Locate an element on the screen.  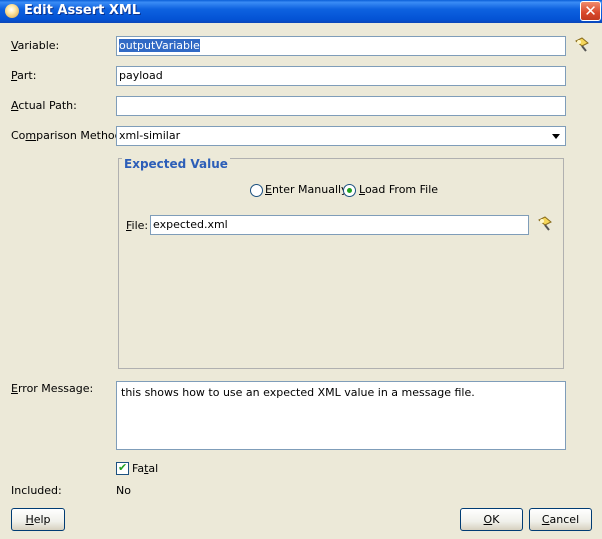
load-from-file-radio is located at coordinates (349, 190).